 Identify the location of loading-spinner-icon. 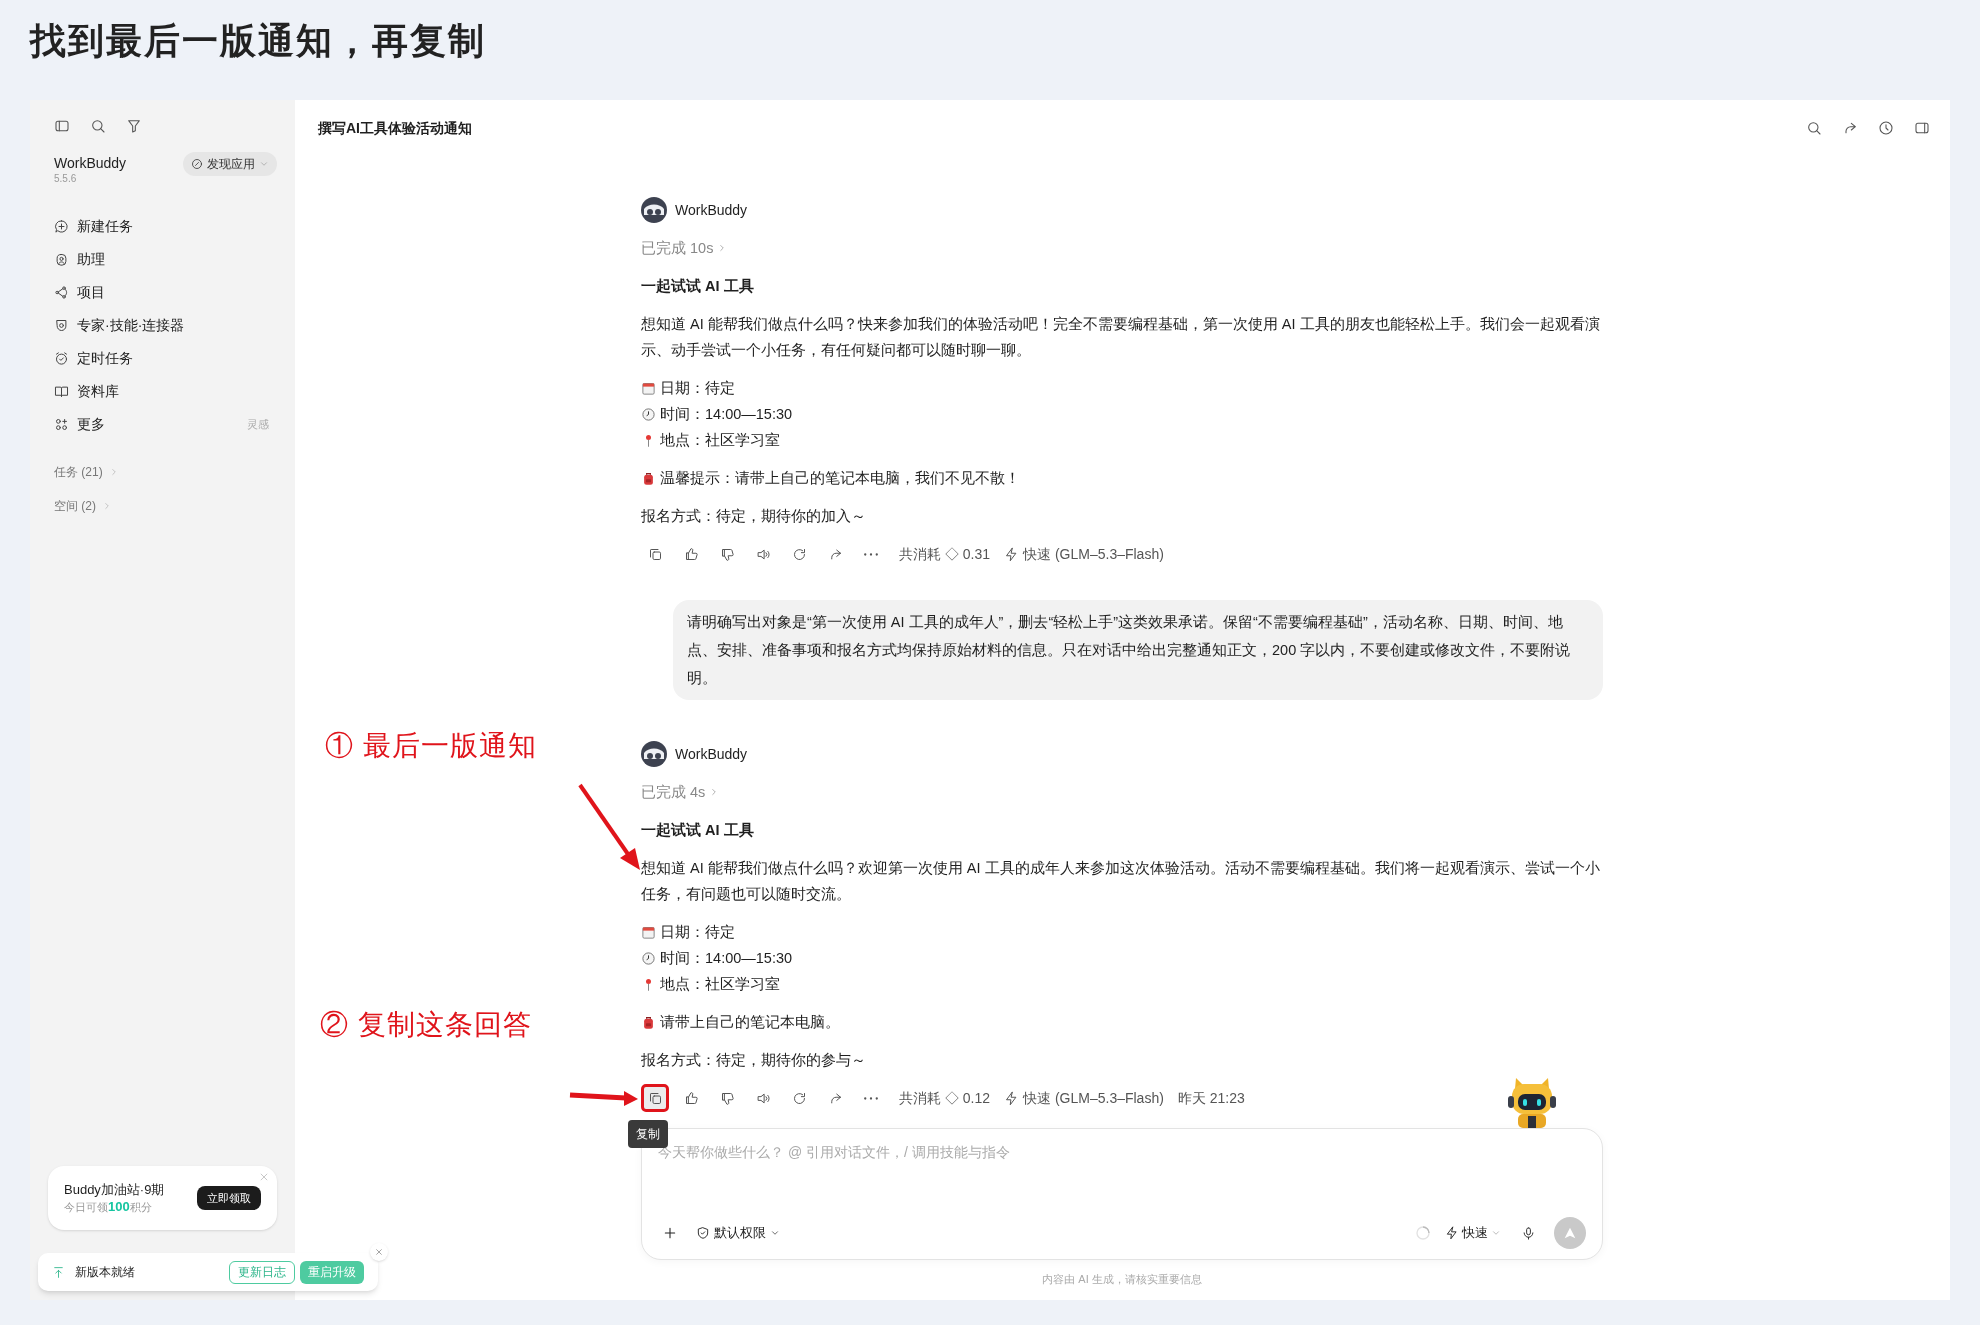
(1423, 1233).